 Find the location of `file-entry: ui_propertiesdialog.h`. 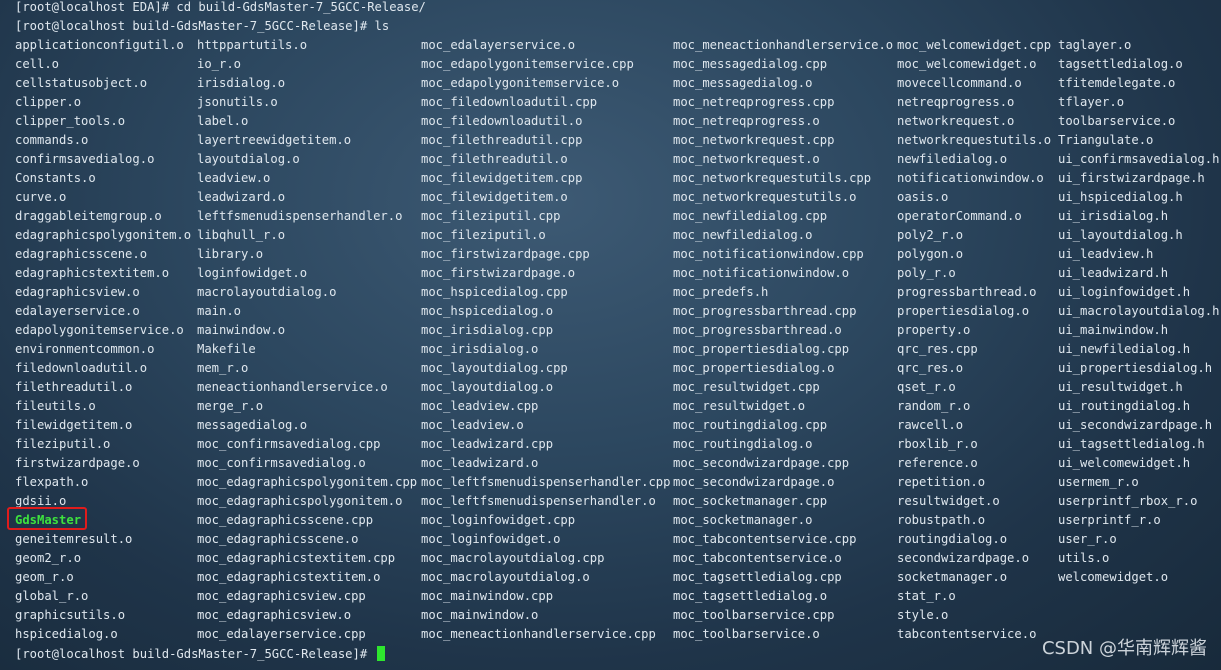

file-entry: ui_propertiesdialog.h is located at coordinates (1135, 368).